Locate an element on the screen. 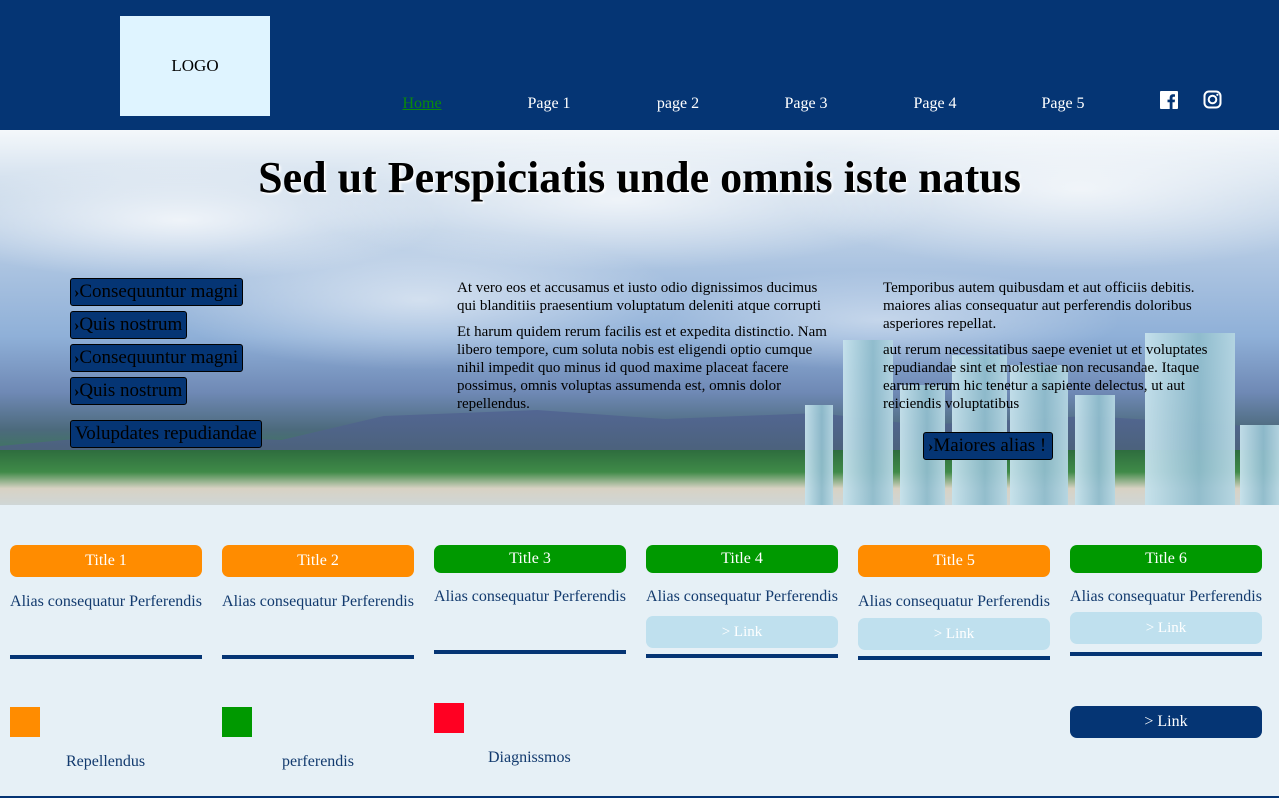 The height and width of the screenshot is (798, 1279). logo: LOGO is located at coordinates (195, 66).